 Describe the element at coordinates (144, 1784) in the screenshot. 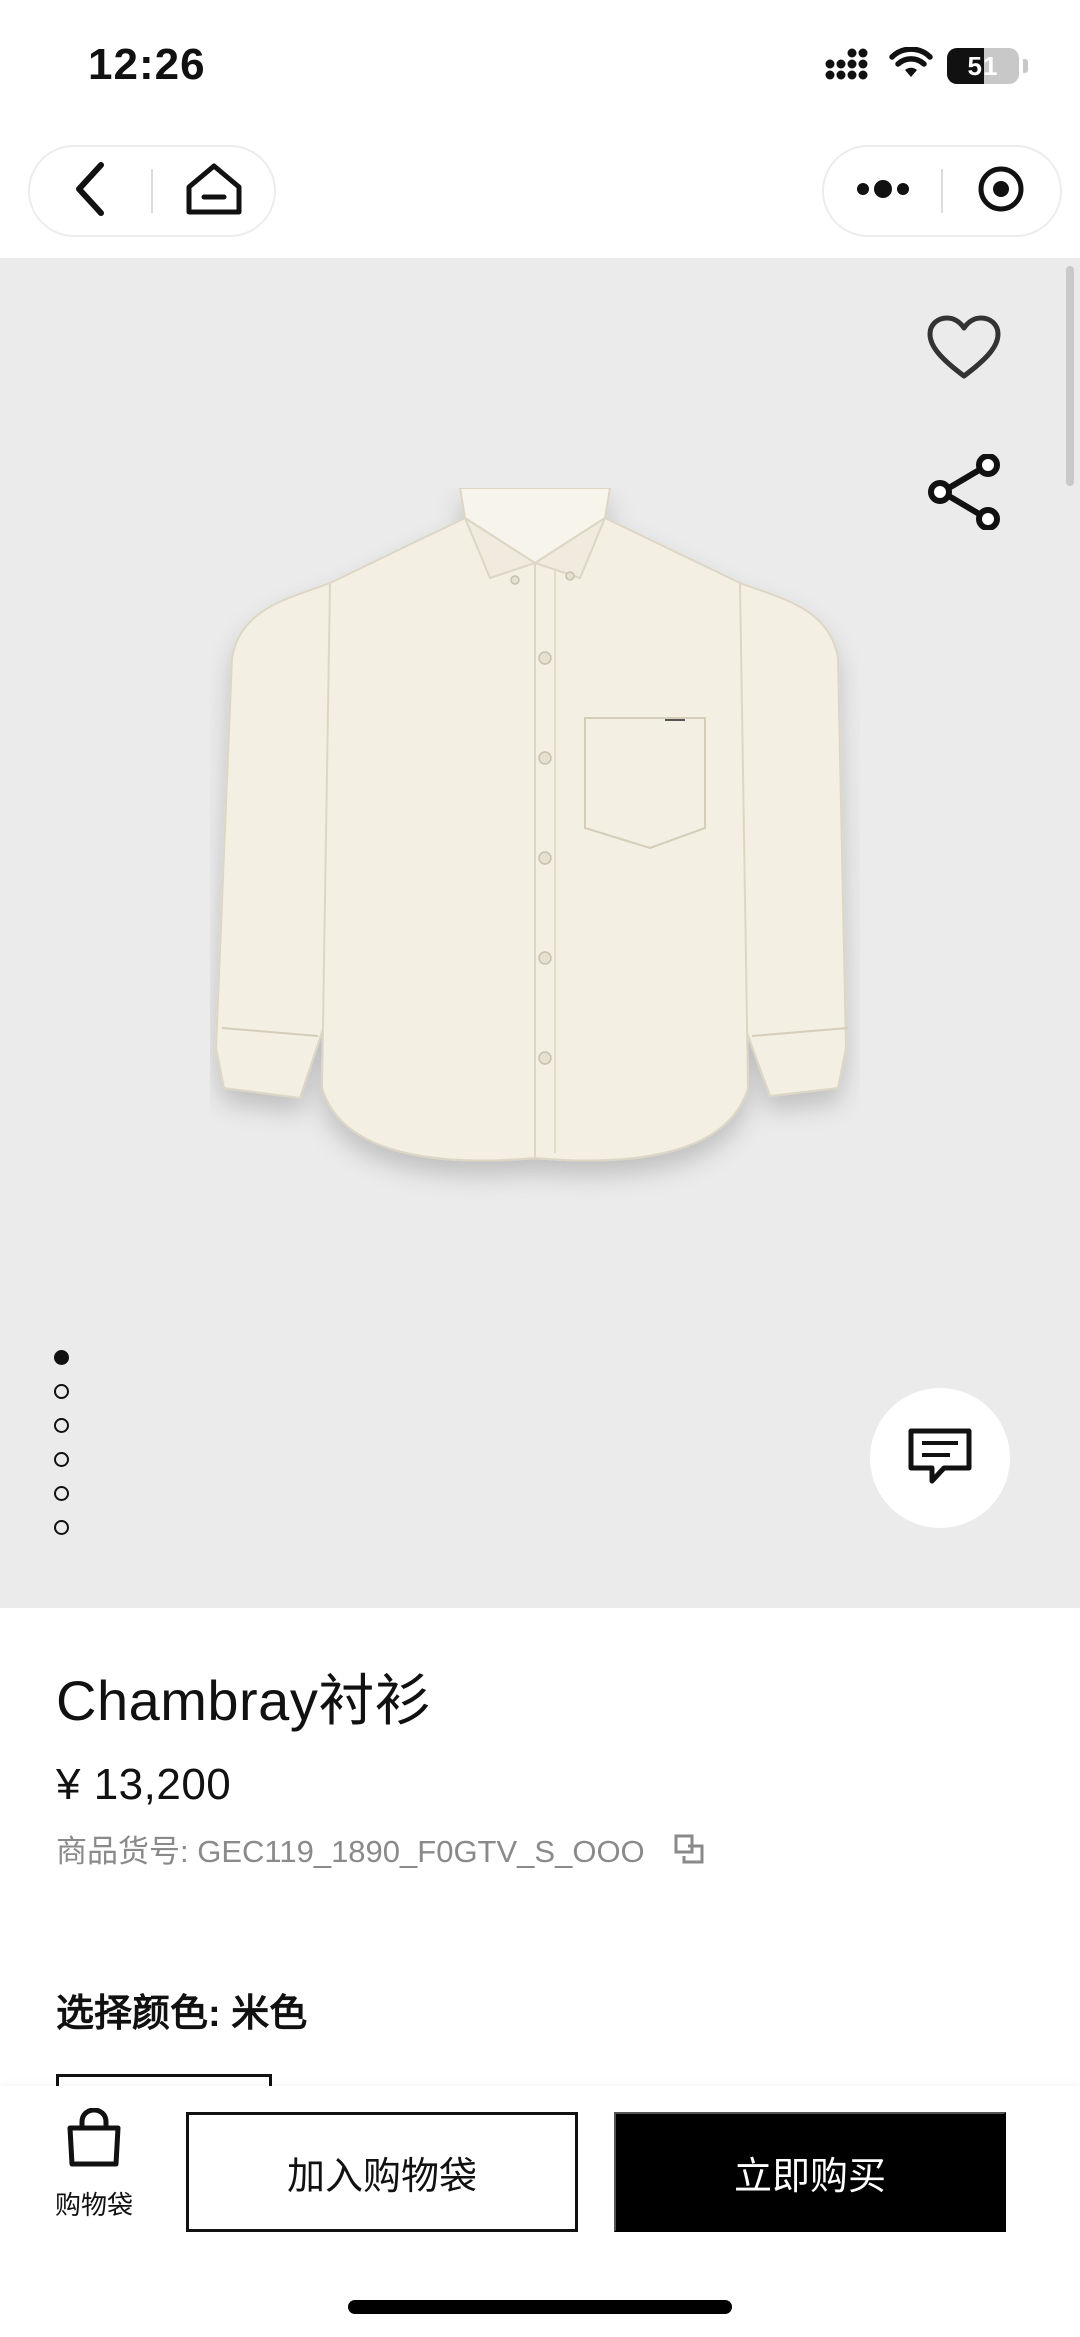

I see `product-price: ¥ 13,200` at that location.